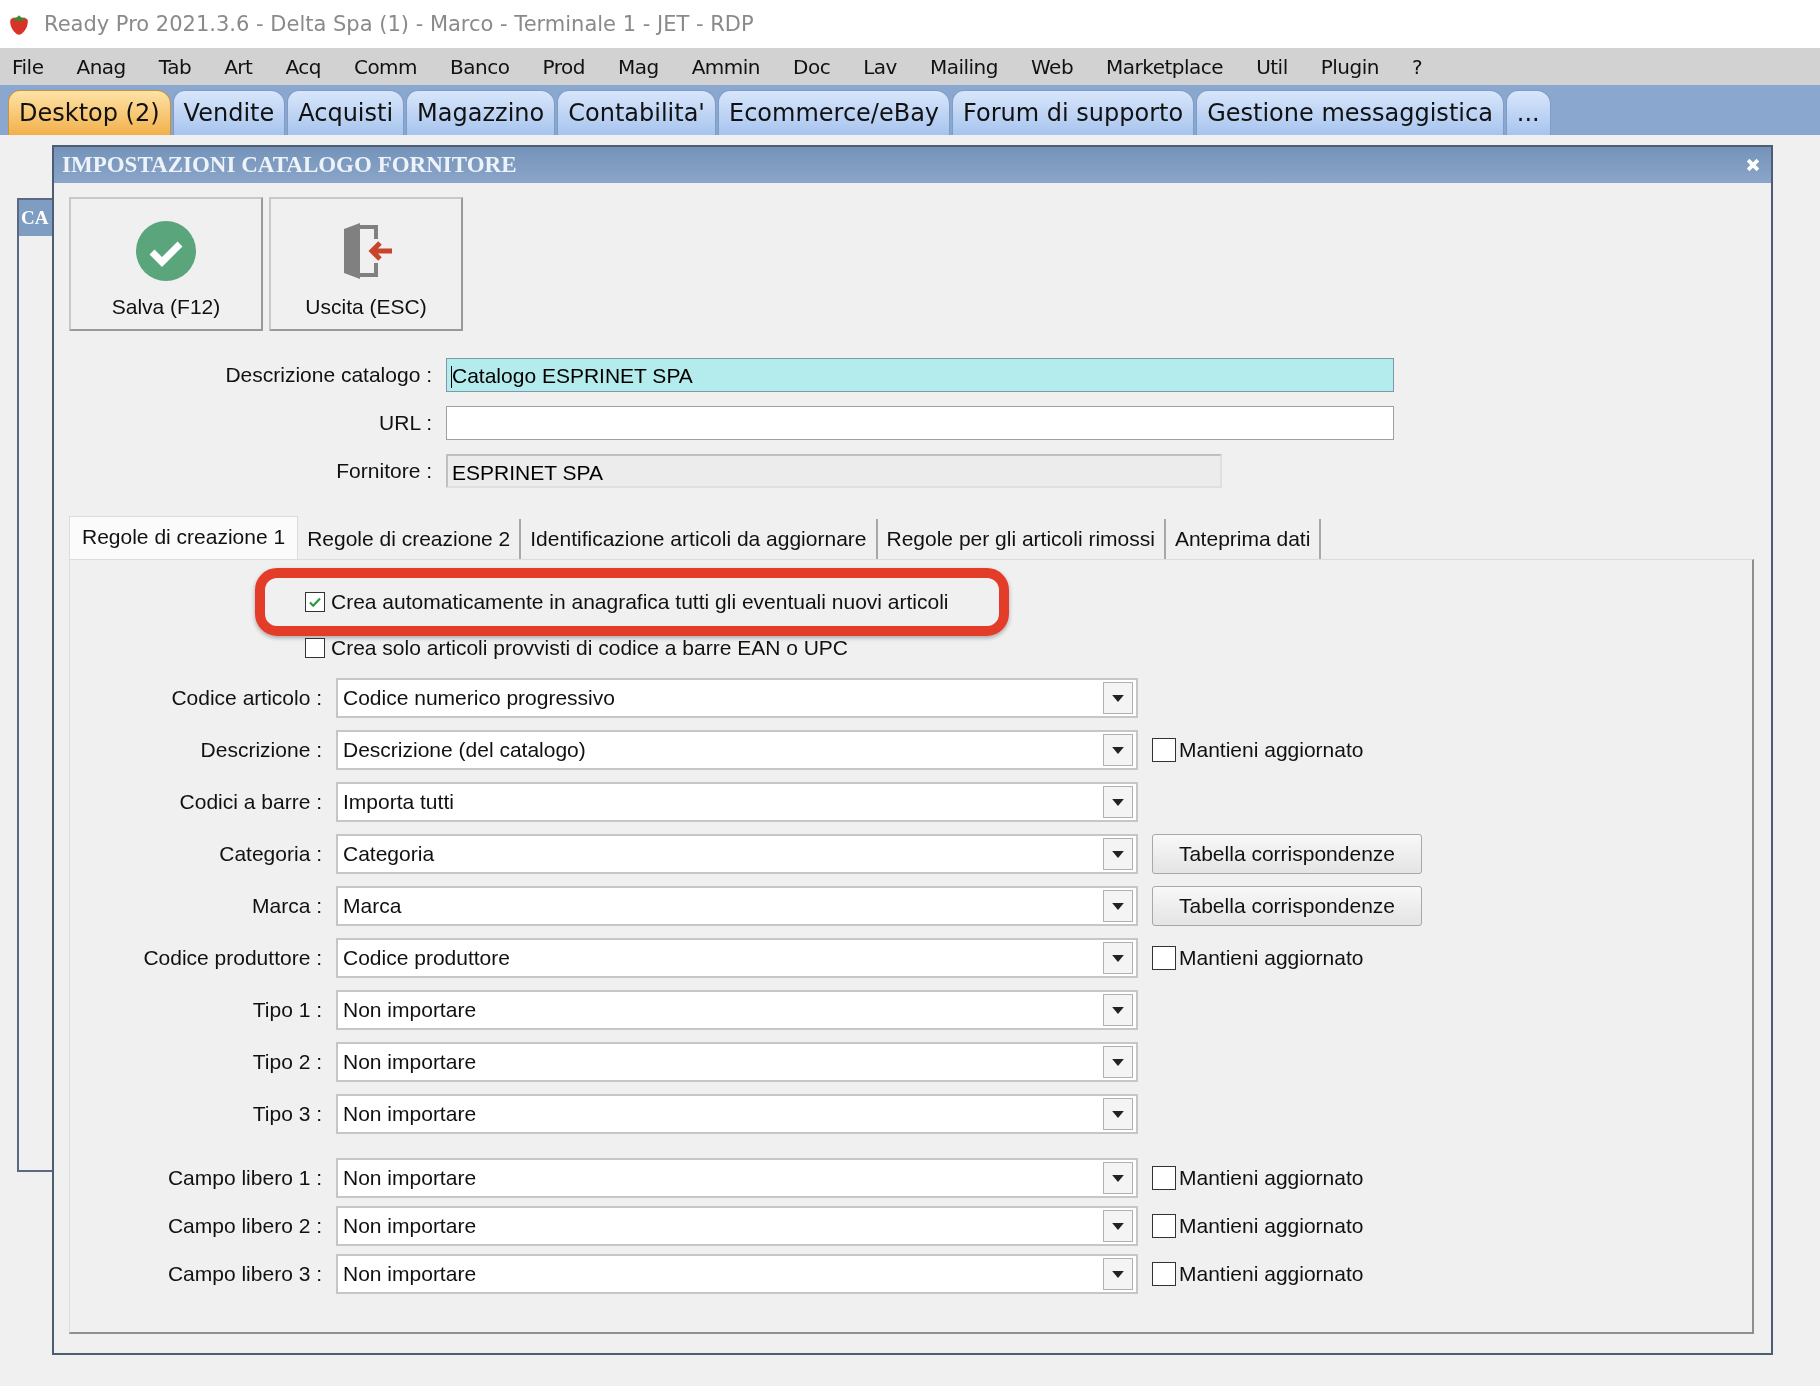 The image size is (1820, 1386). What do you see at coordinates (286, 906) in the screenshot?
I see `field-label: Marca :` at bounding box center [286, 906].